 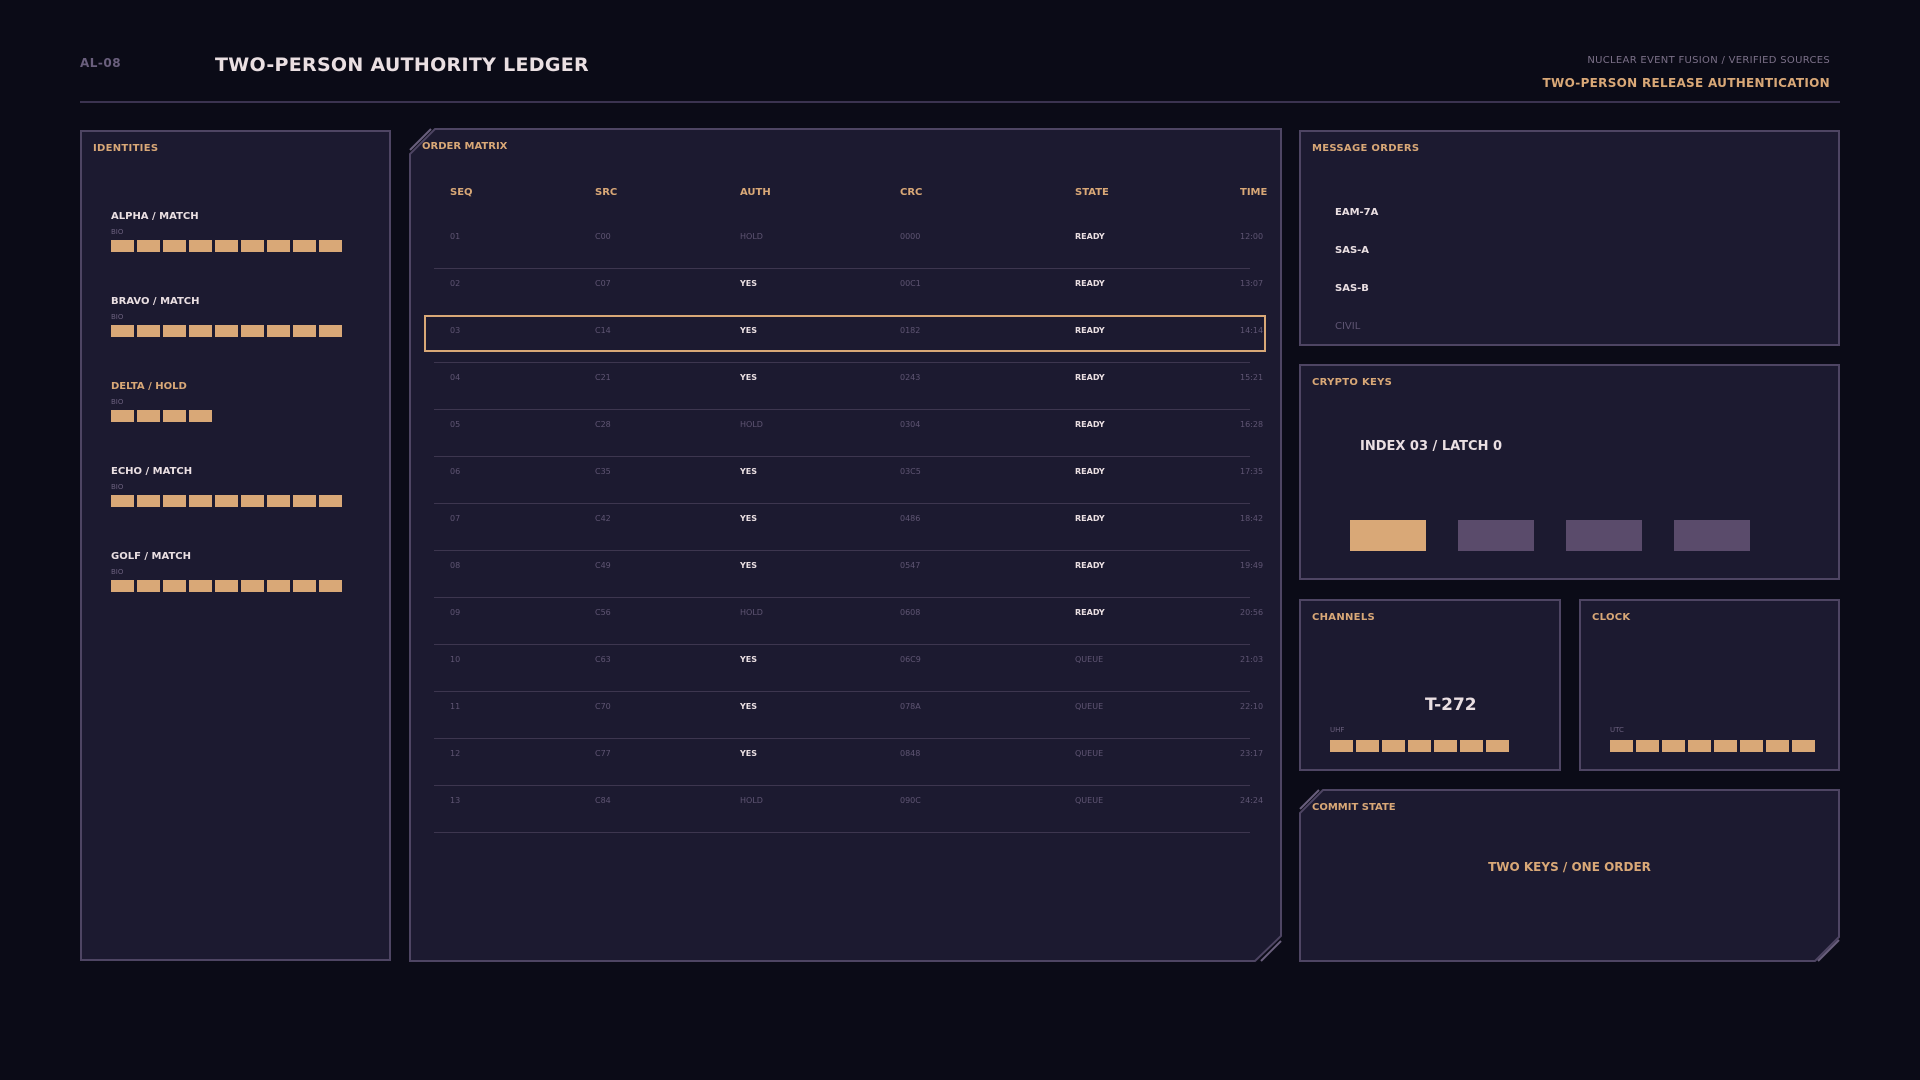 What do you see at coordinates (1252, 283) in the screenshot?
I see `cell-time: 13:07` at bounding box center [1252, 283].